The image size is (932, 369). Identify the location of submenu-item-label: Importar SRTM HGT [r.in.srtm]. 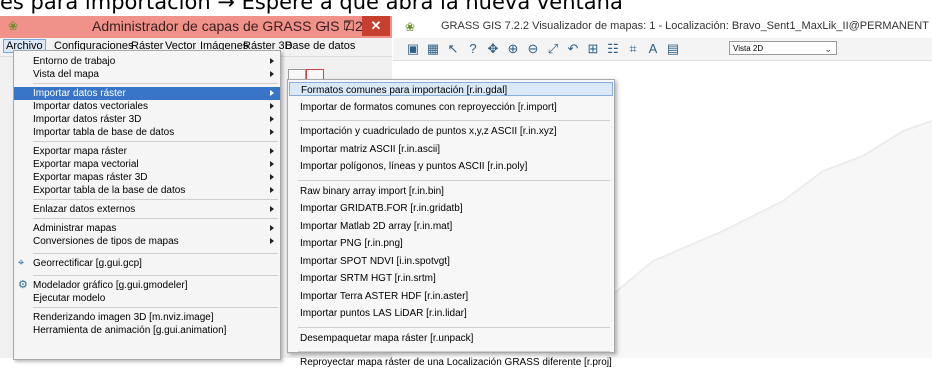
(368, 278).